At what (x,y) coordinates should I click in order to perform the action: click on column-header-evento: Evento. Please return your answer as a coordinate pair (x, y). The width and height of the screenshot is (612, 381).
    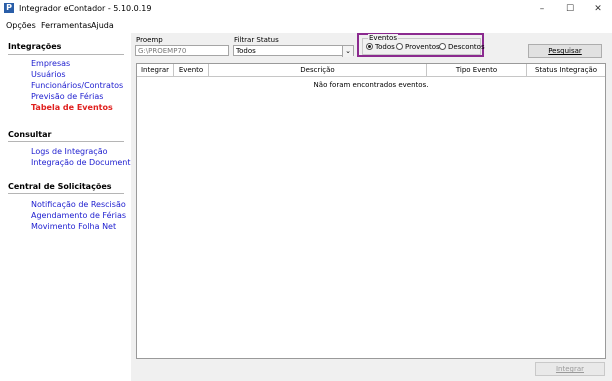
    Looking at the image, I should click on (191, 70).